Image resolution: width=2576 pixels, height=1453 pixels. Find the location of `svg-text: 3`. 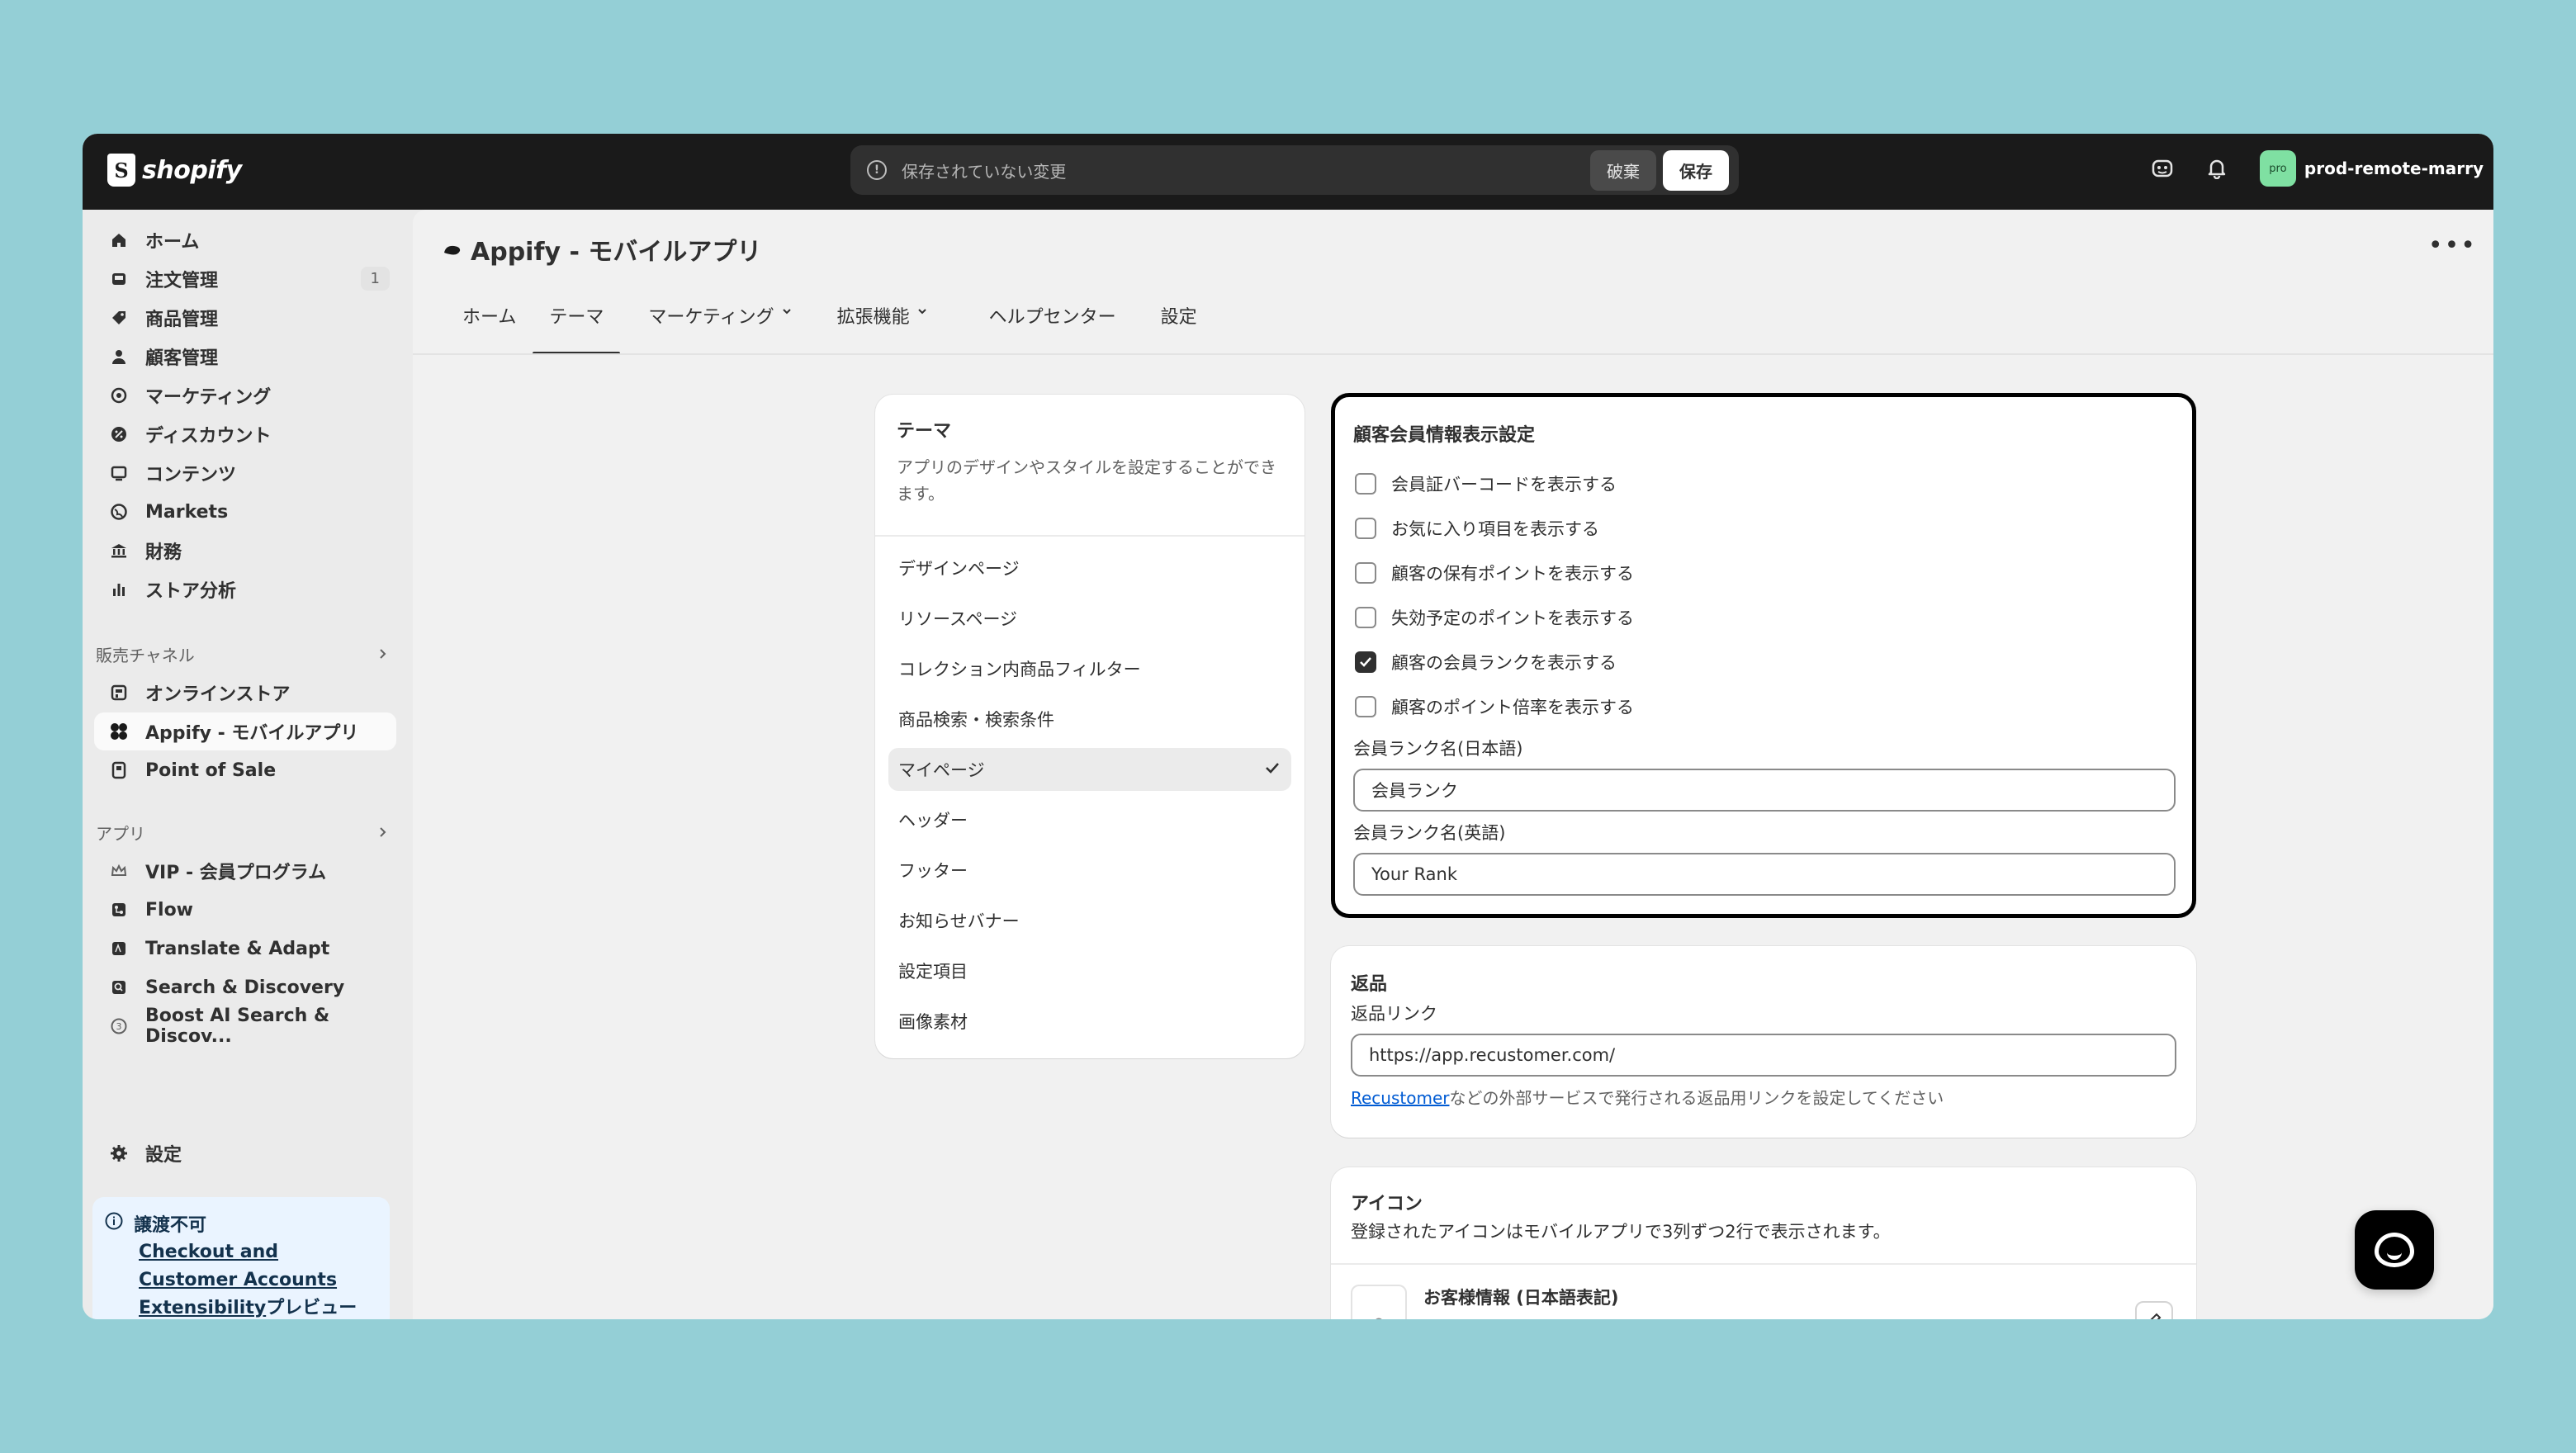

svg-text: 3 is located at coordinates (119, 1026).